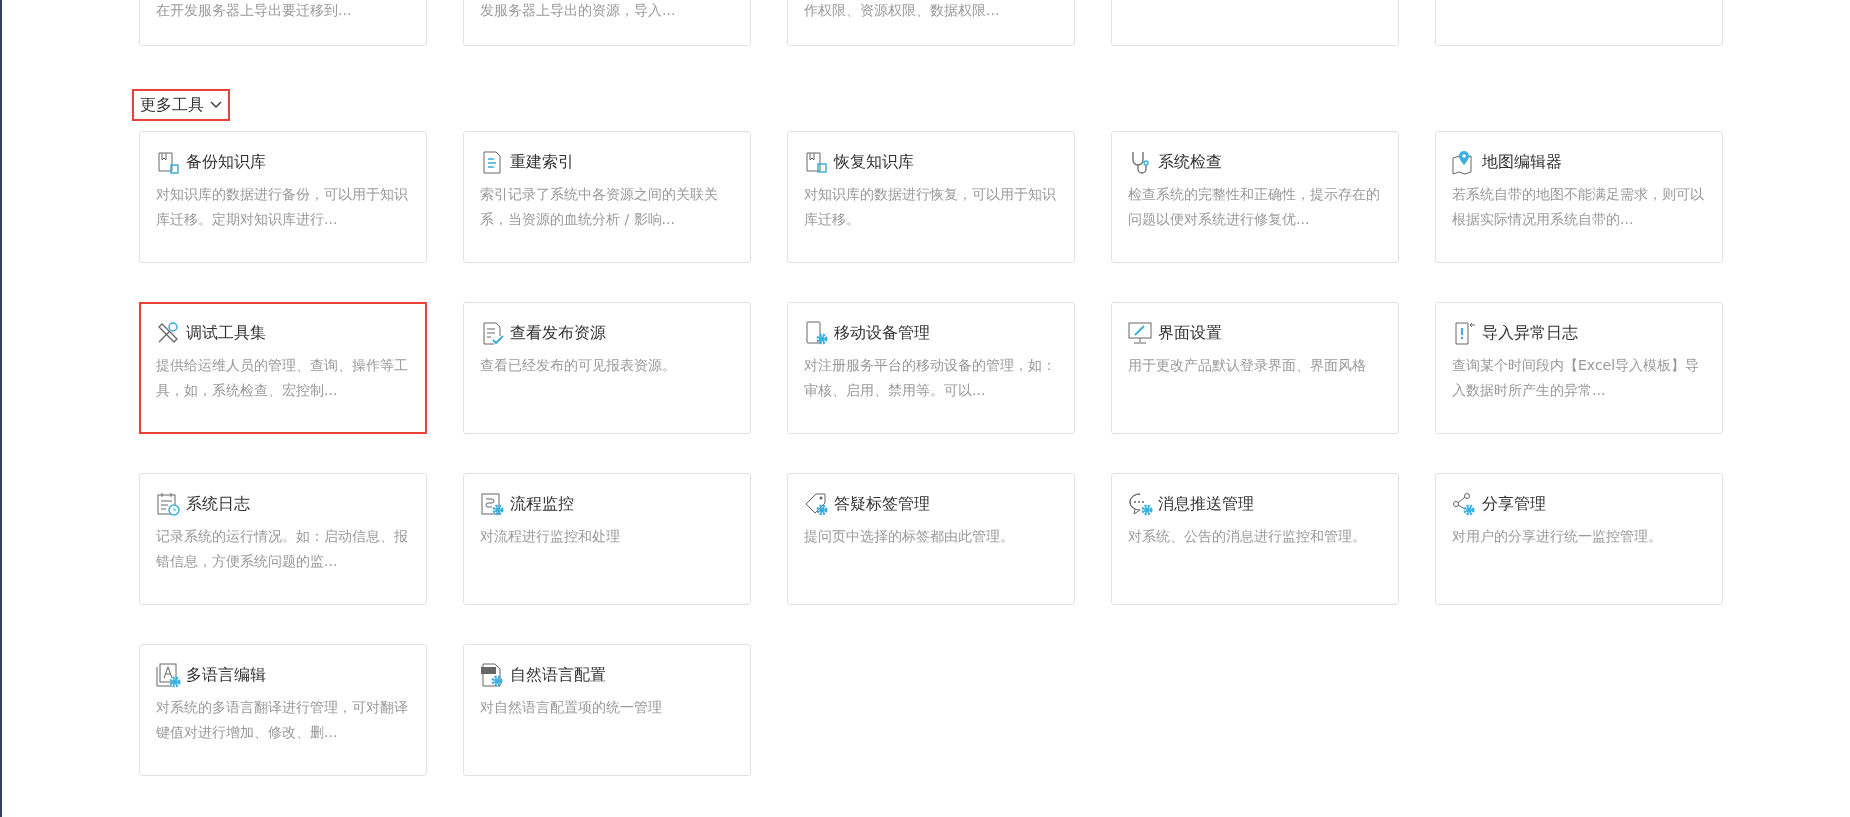 Image resolution: width=1850 pixels, height=817 pixels. I want to click on calendar-clock-icon, so click(168, 504).